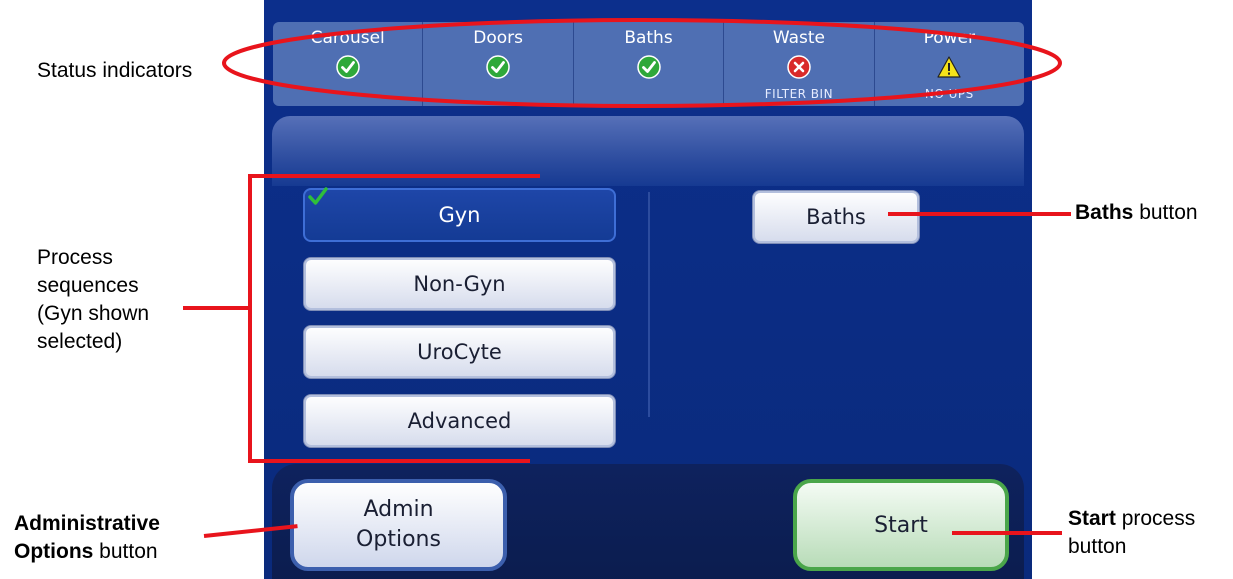 The image size is (1233, 579). Describe the element at coordinates (979, 214) in the screenshot. I see `baths-pointer-line` at that location.